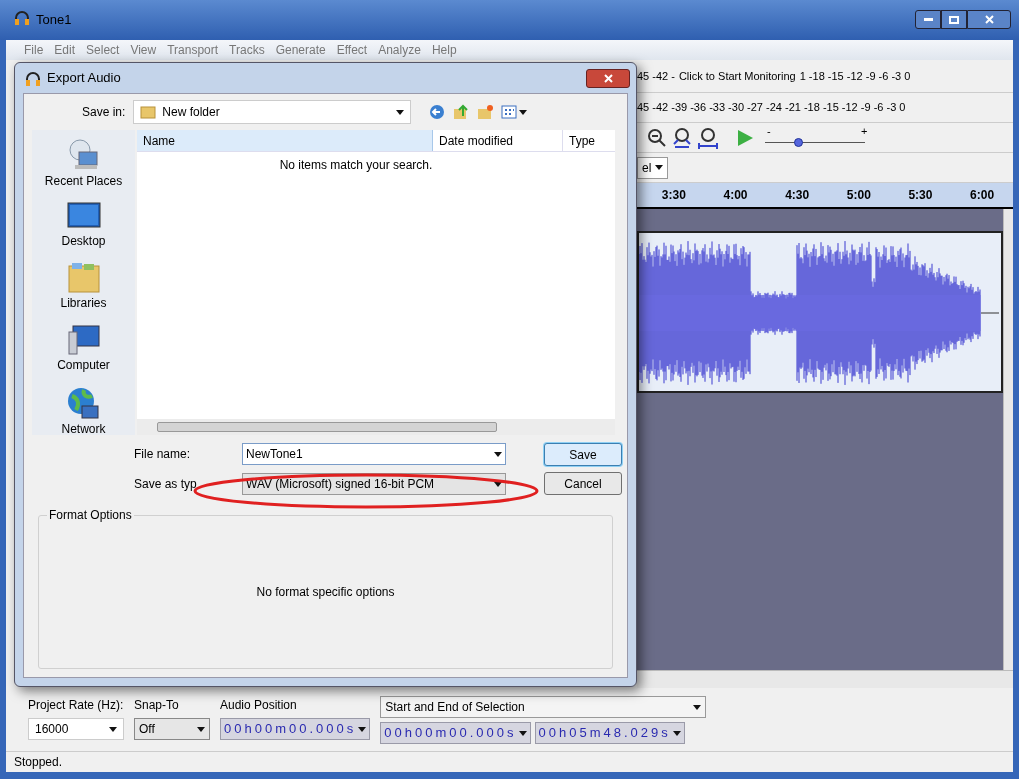  Describe the element at coordinates (825, 196) in the screenshot. I see `timeline-ruler: 3:30 4:00 4:30 5:00 5:30 6:00` at that location.